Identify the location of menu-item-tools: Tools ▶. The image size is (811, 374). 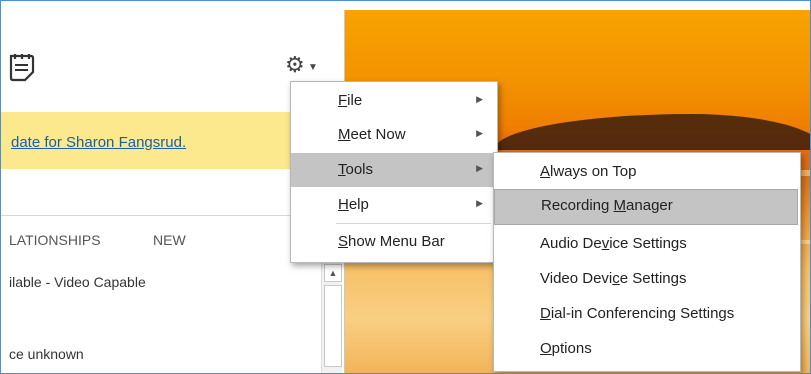
(394, 170).